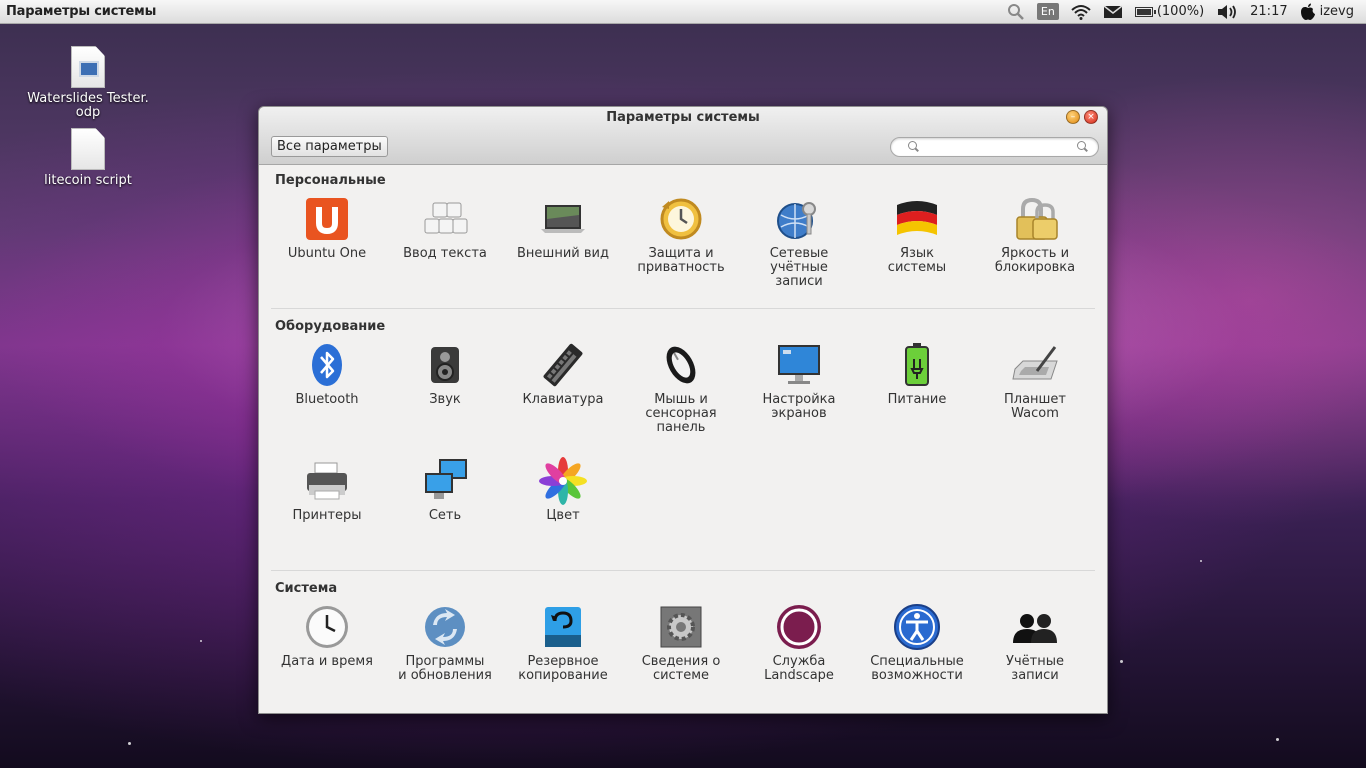  What do you see at coordinates (445, 374) in the screenshot?
I see `item-sound: Звук` at bounding box center [445, 374].